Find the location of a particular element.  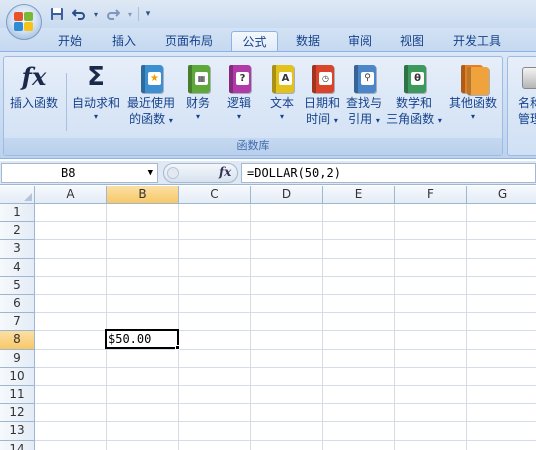

math-label-2: 三角函数 ▾ is located at coordinates (414, 119).